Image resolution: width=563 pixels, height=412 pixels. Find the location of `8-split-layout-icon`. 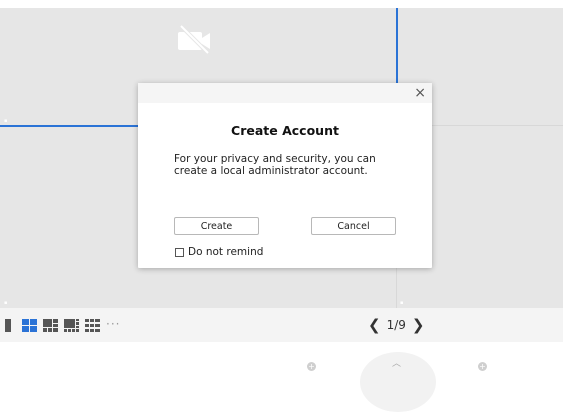

8-split-layout-icon is located at coordinates (71, 325).